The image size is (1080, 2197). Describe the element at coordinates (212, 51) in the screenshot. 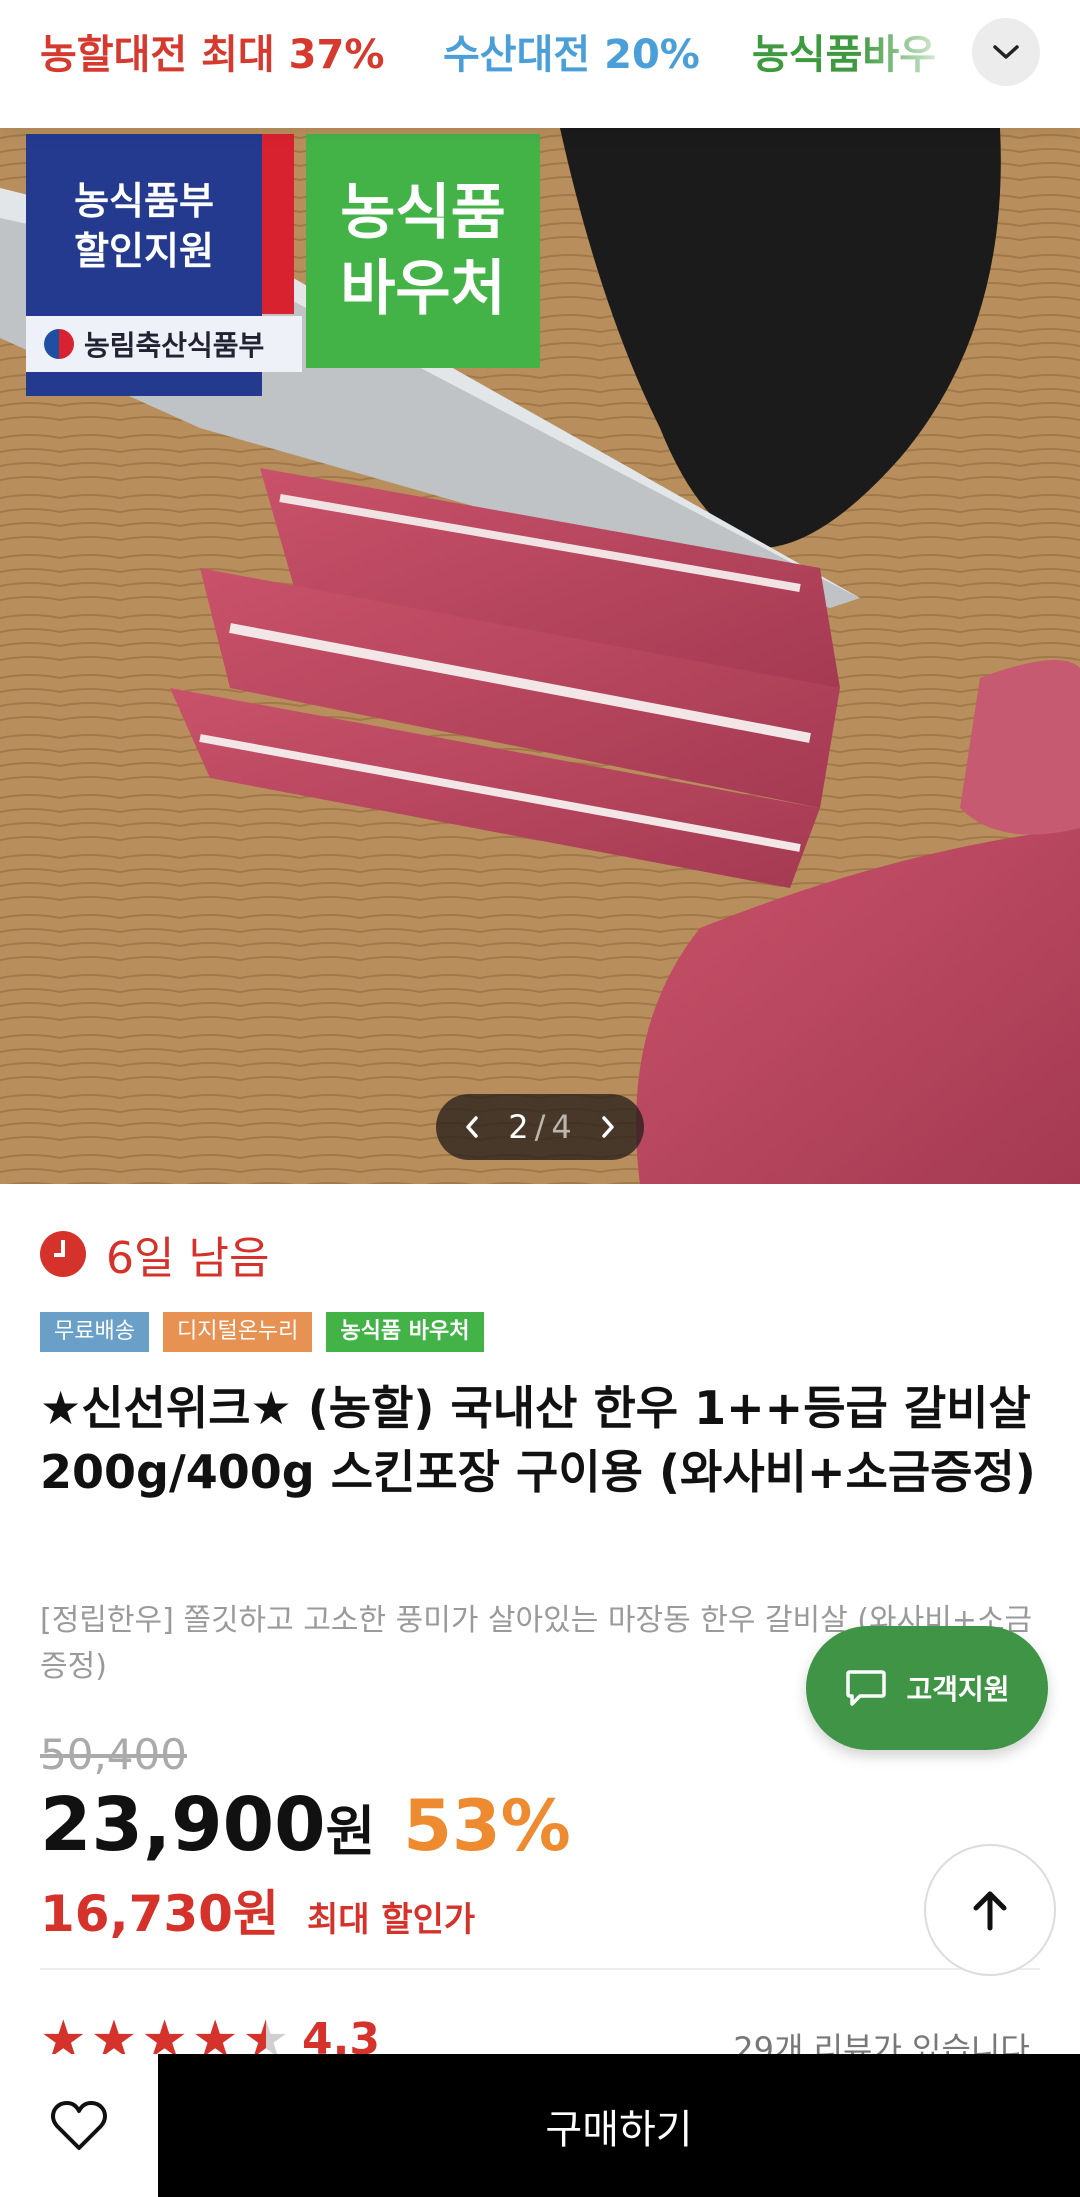

I see `tab-farm-discount: 농할대전 최대 37%` at that location.